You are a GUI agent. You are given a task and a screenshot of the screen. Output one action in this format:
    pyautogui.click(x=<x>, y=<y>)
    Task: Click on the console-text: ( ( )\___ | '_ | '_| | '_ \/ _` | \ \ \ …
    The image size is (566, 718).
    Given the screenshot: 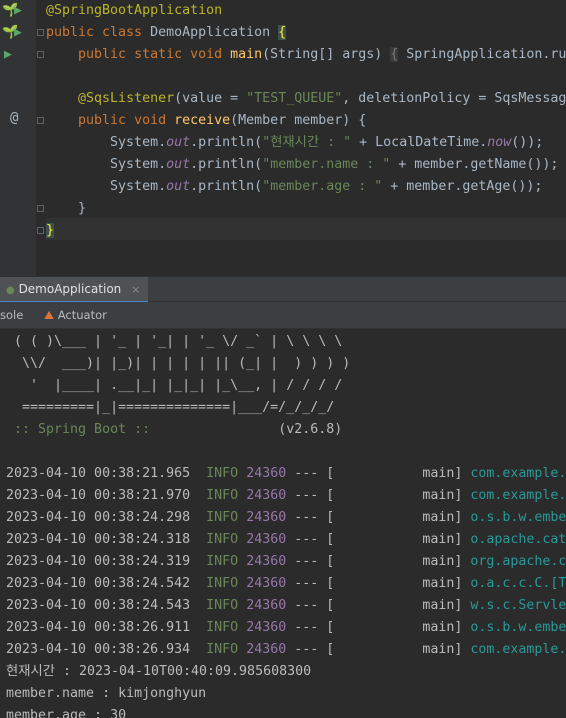 What is the action you would take?
    pyautogui.click(x=174, y=341)
    